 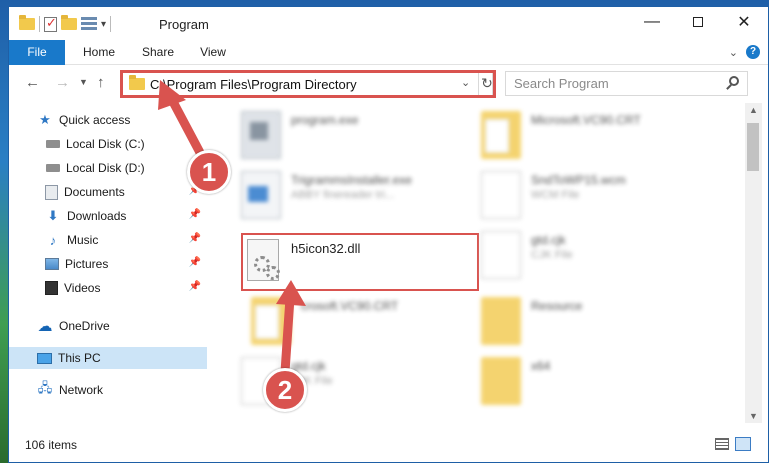 I want to click on sidebar-item-local-disk-c: Local Disk (C:), so click(x=108, y=144).